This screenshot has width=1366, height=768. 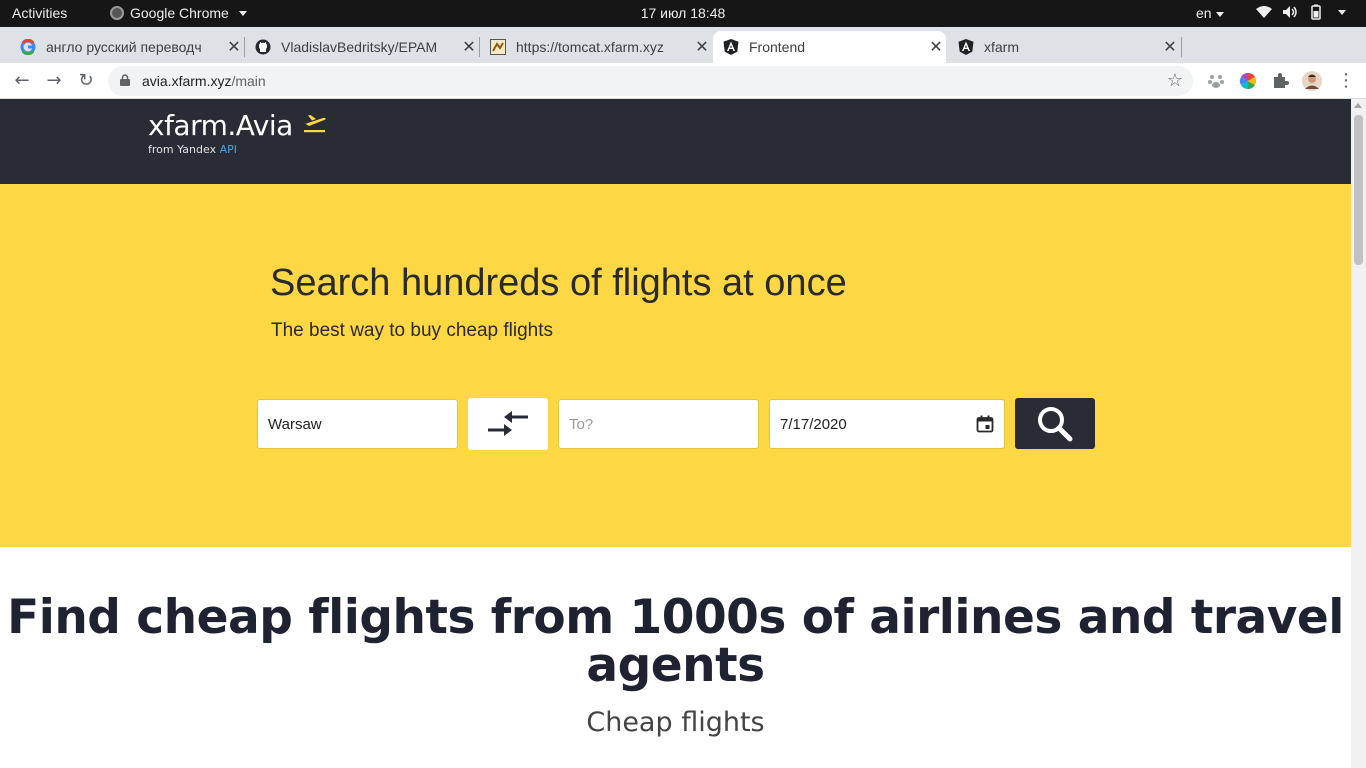 What do you see at coordinates (675, 141) in the screenshot?
I see `site-header: xfarm.Avia from Yandex API` at bounding box center [675, 141].